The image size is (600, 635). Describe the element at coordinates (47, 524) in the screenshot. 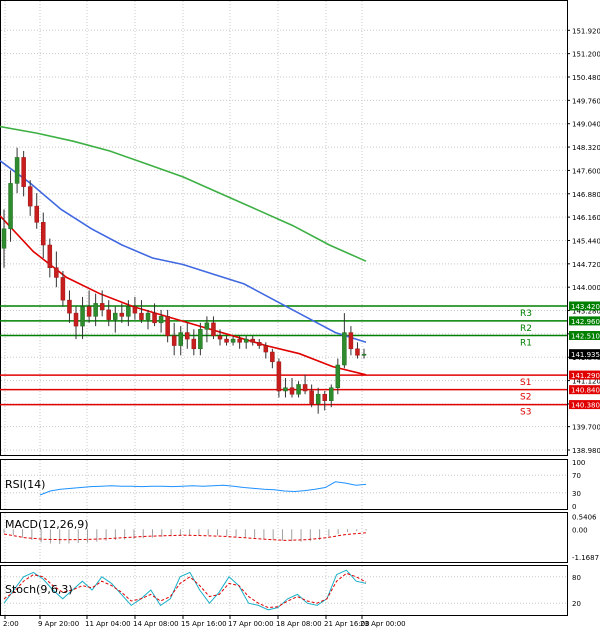

I see `macd-title: MACD(12,26,9)` at that location.